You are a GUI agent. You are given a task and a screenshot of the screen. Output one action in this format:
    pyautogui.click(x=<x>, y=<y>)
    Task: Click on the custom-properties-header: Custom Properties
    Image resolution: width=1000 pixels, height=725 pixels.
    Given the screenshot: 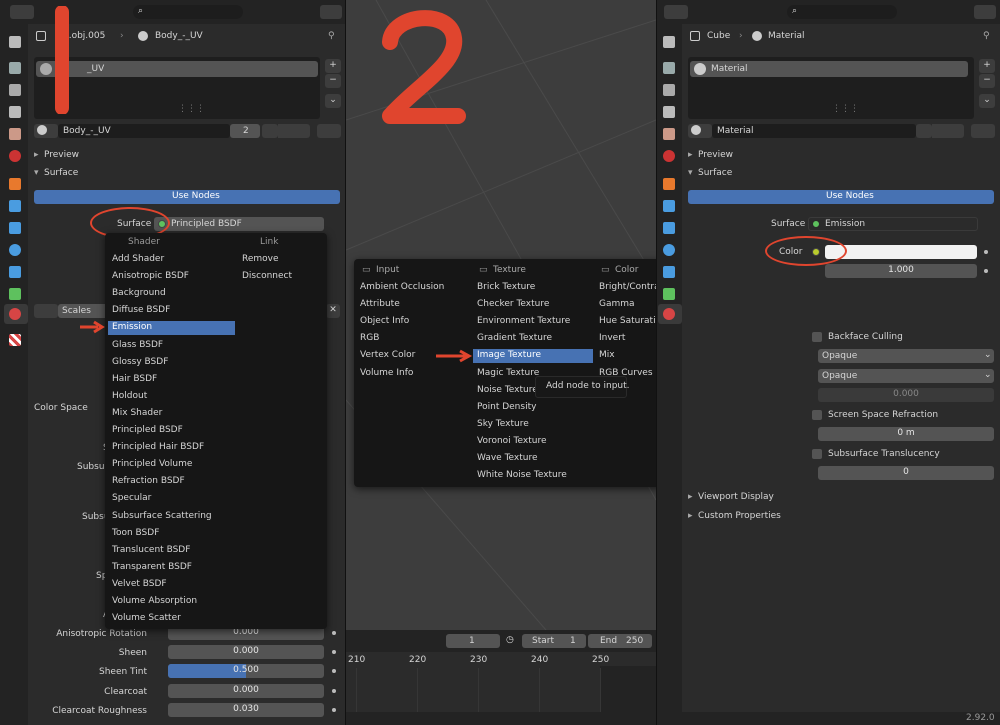 What is the action you would take?
    pyautogui.click(x=739, y=516)
    